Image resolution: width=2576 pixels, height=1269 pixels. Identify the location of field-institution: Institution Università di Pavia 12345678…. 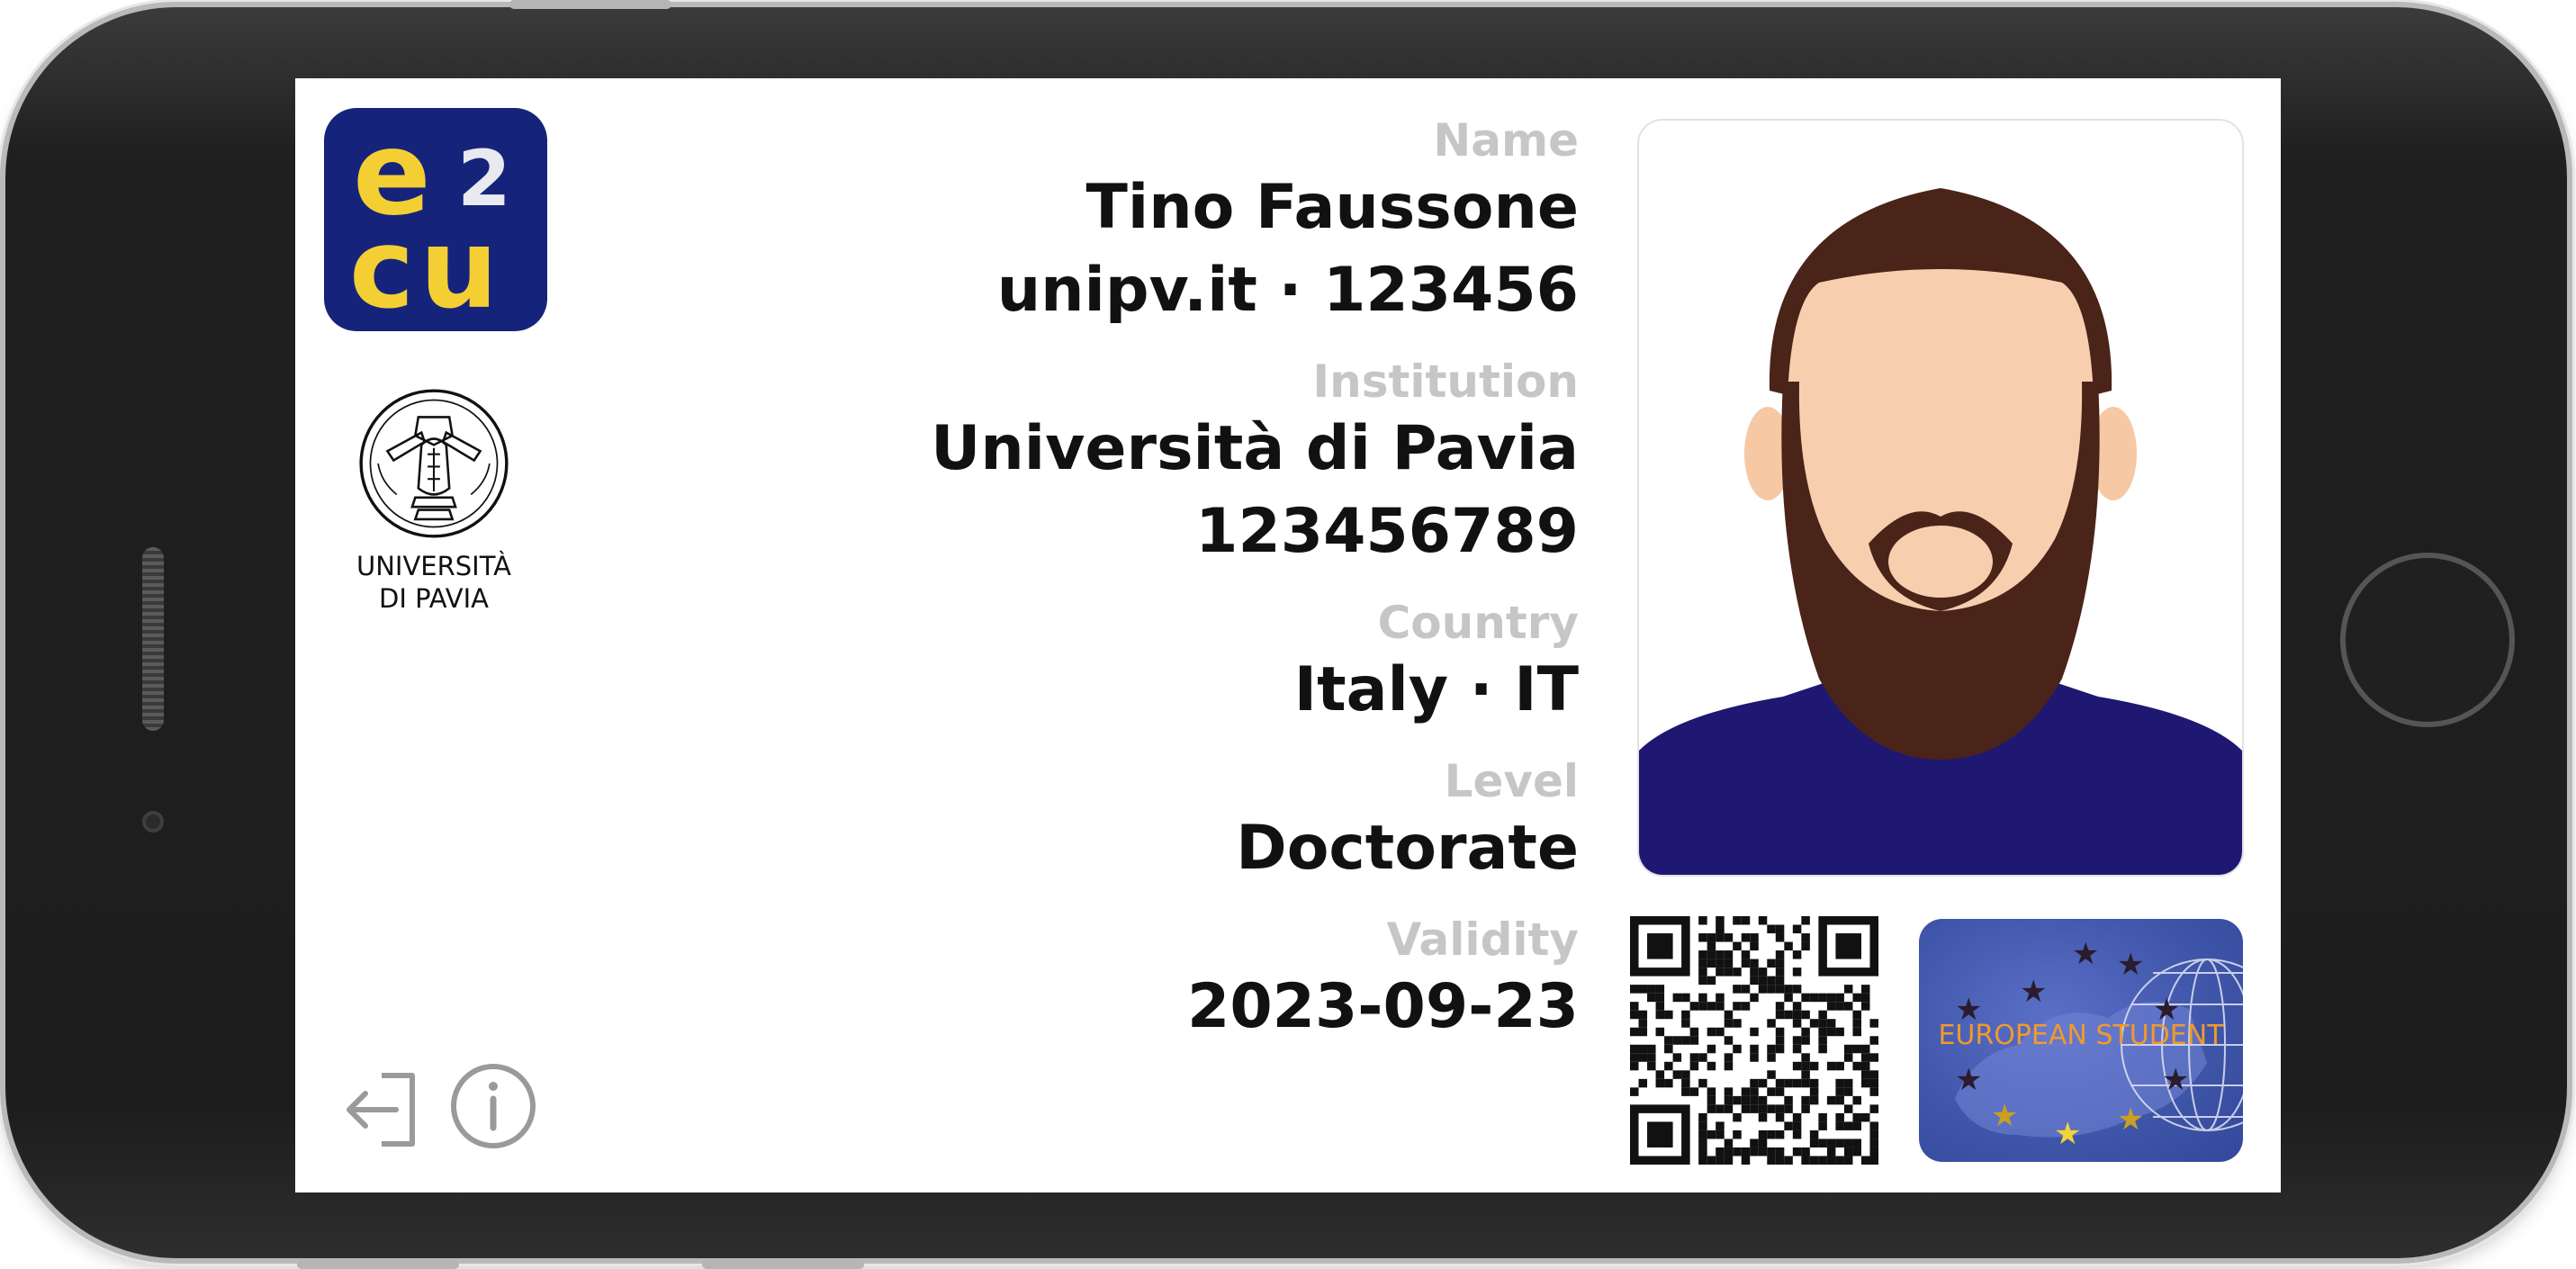
(1255, 464).